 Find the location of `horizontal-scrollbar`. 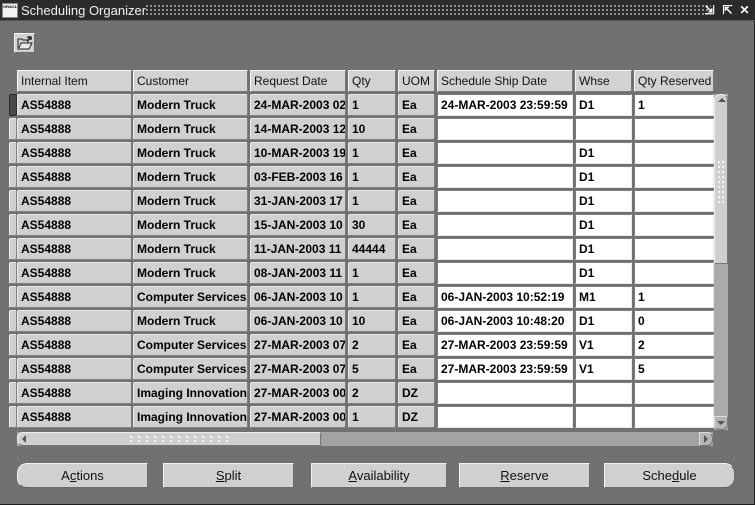

horizontal-scrollbar is located at coordinates (365, 439).